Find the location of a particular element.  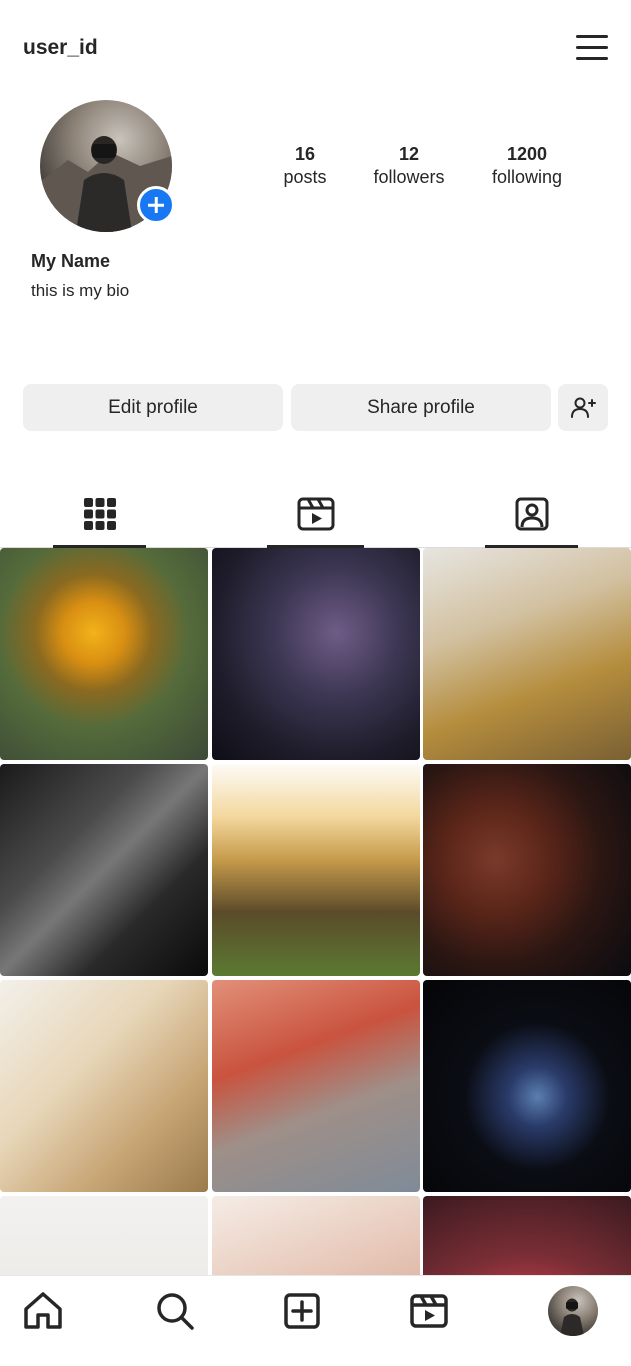

posts-count: 16 is located at coordinates (305, 154).